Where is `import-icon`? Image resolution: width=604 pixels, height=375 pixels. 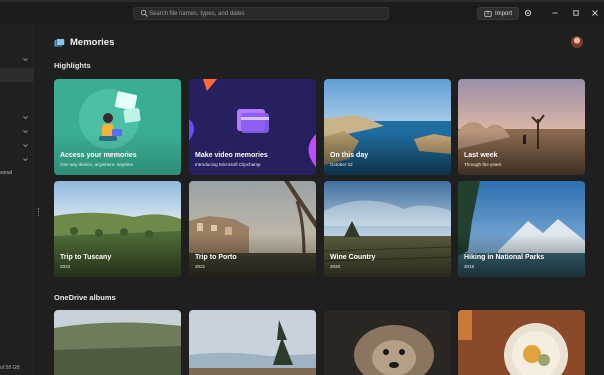 import-icon is located at coordinates (488, 13).